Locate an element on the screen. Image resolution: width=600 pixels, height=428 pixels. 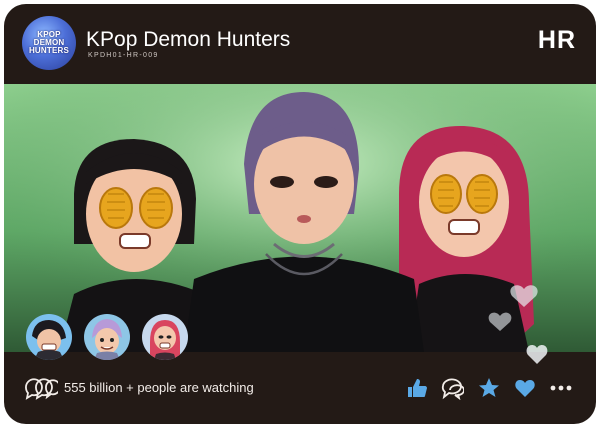
center-girl-jacket is located at coordinates (304, 304).